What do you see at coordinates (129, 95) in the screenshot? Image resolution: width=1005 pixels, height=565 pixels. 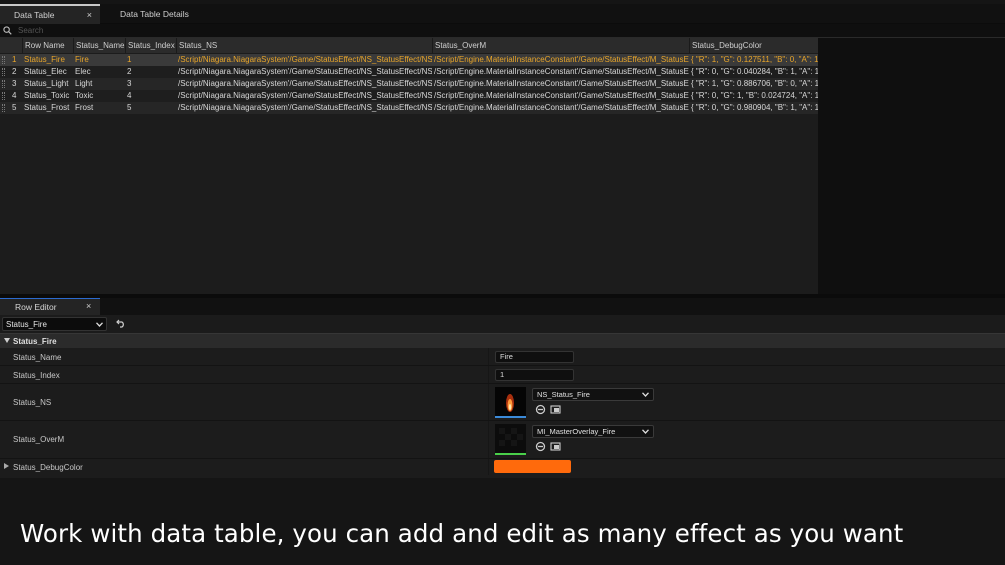 I see `status-index-cell: 4` at bounding box center [129, 95].